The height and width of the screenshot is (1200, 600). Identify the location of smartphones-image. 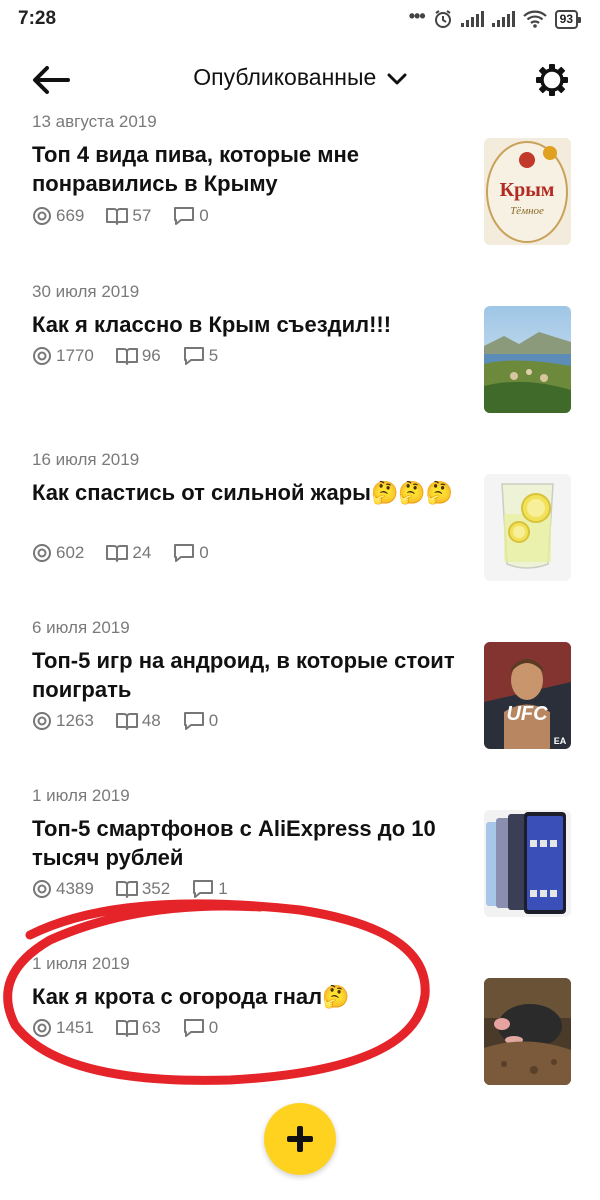
(527, 863).